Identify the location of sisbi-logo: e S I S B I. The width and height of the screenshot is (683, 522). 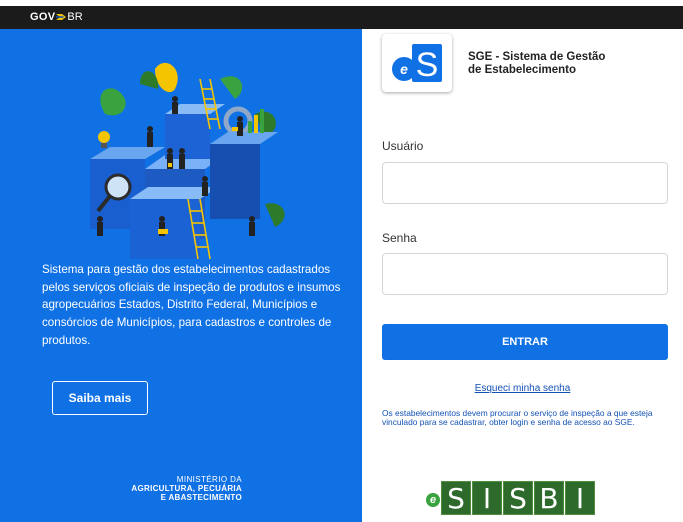
(521, 498).